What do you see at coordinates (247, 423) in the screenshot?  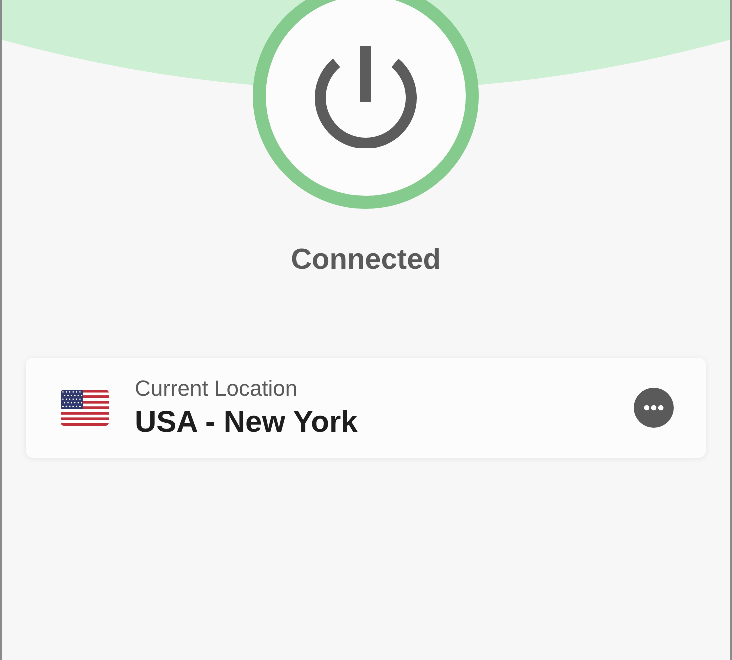 I see `location-name: USA - New York` at bounding box center [247, 423].